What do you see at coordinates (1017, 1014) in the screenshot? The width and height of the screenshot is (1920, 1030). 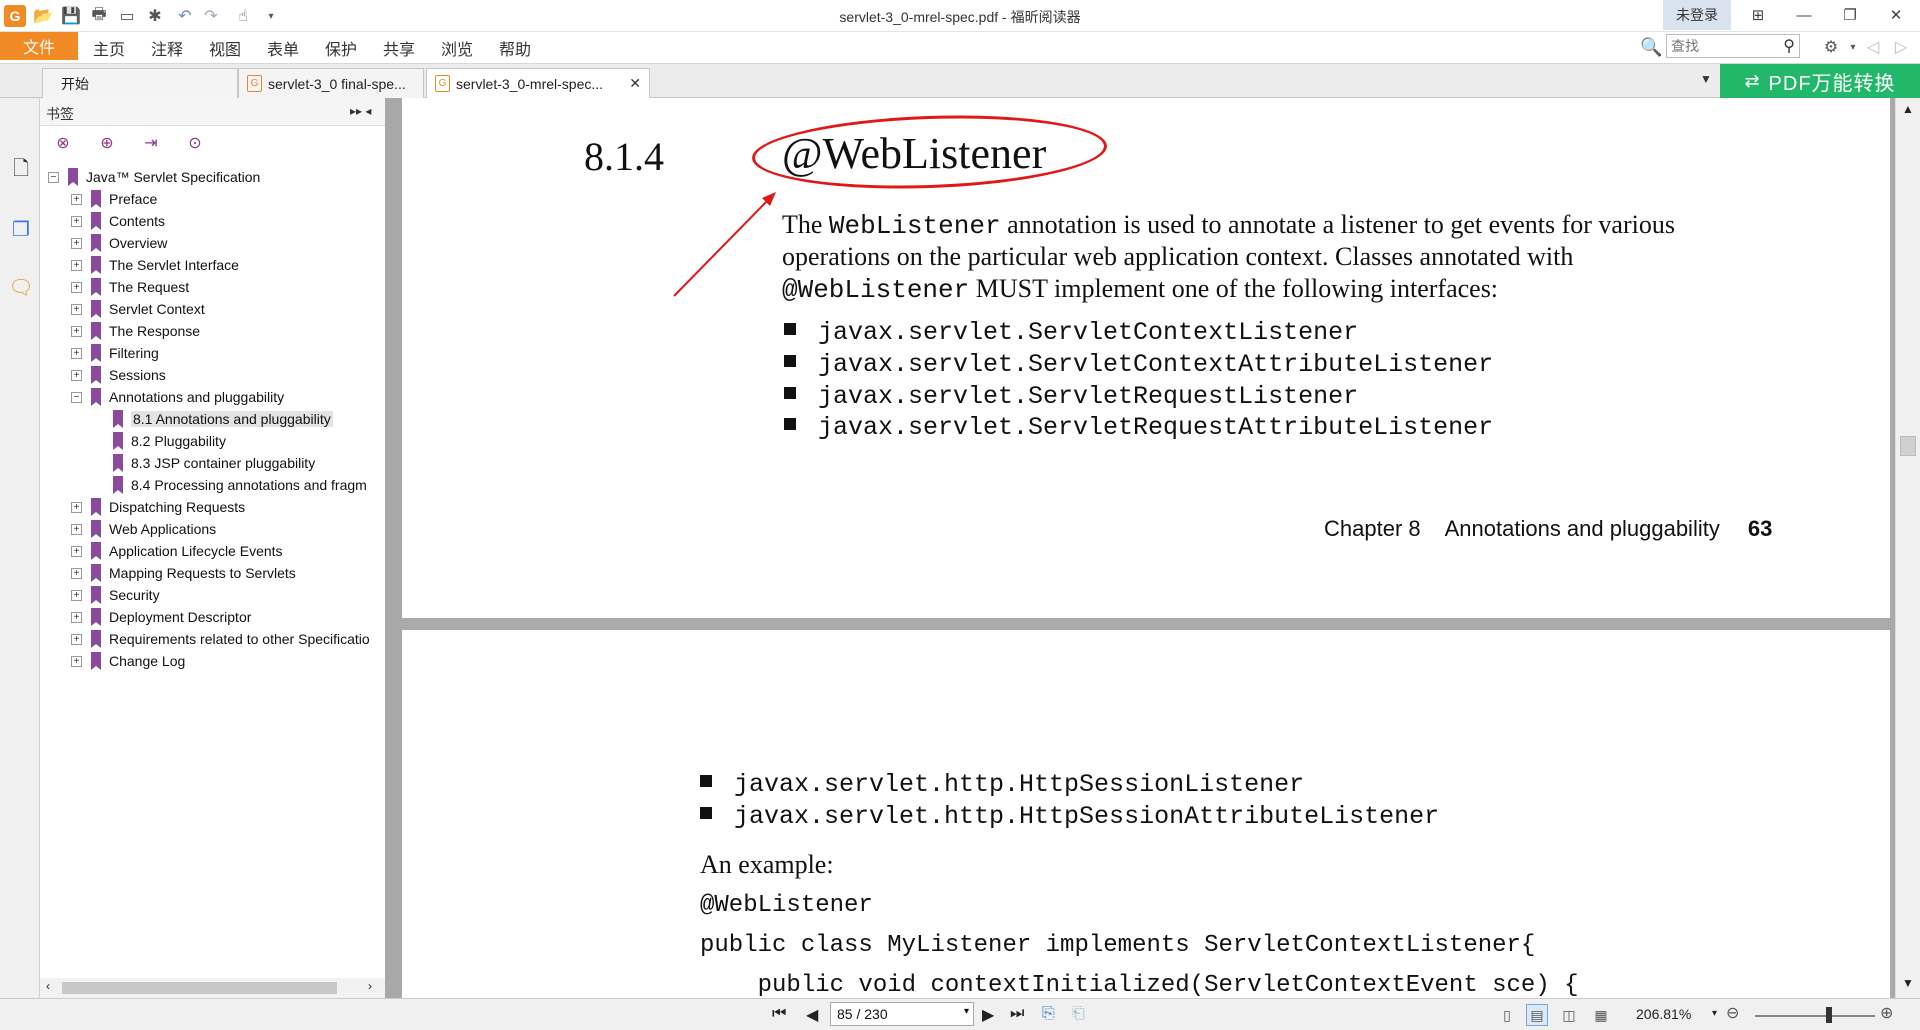 I see `last-page-icon: ⏭` at bounding box center [1017, 1014].